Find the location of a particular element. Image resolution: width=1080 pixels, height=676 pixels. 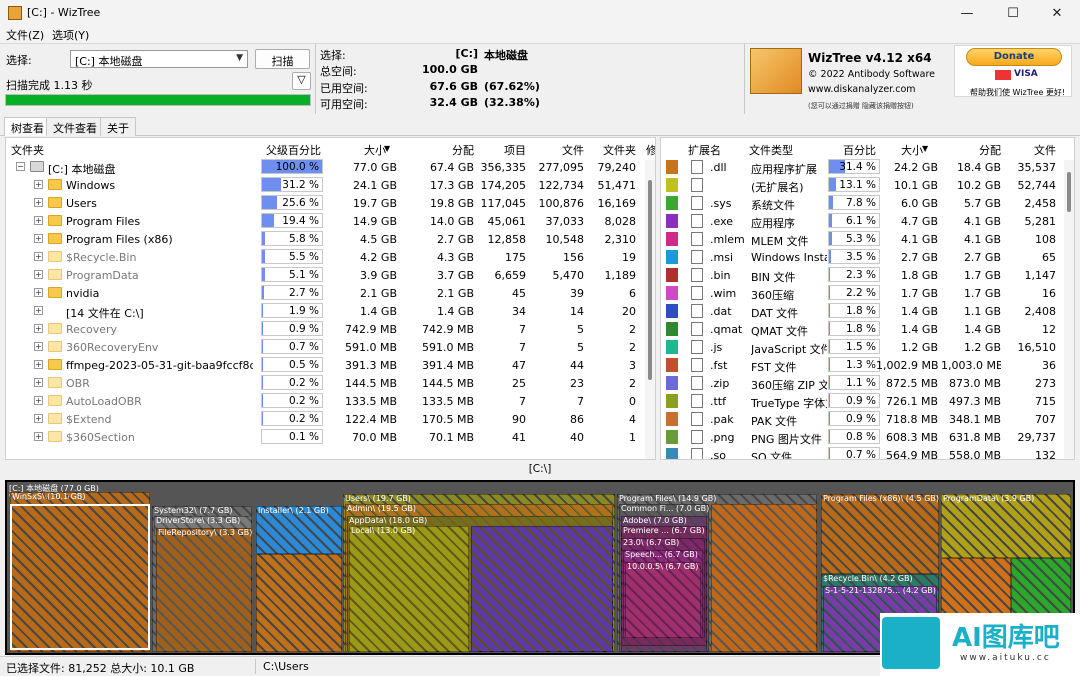

ext-row: .js JavaScript 文件 1.5 % 1.2 GB 1.2 GB 16,510 is located at coordinates (867, 347).